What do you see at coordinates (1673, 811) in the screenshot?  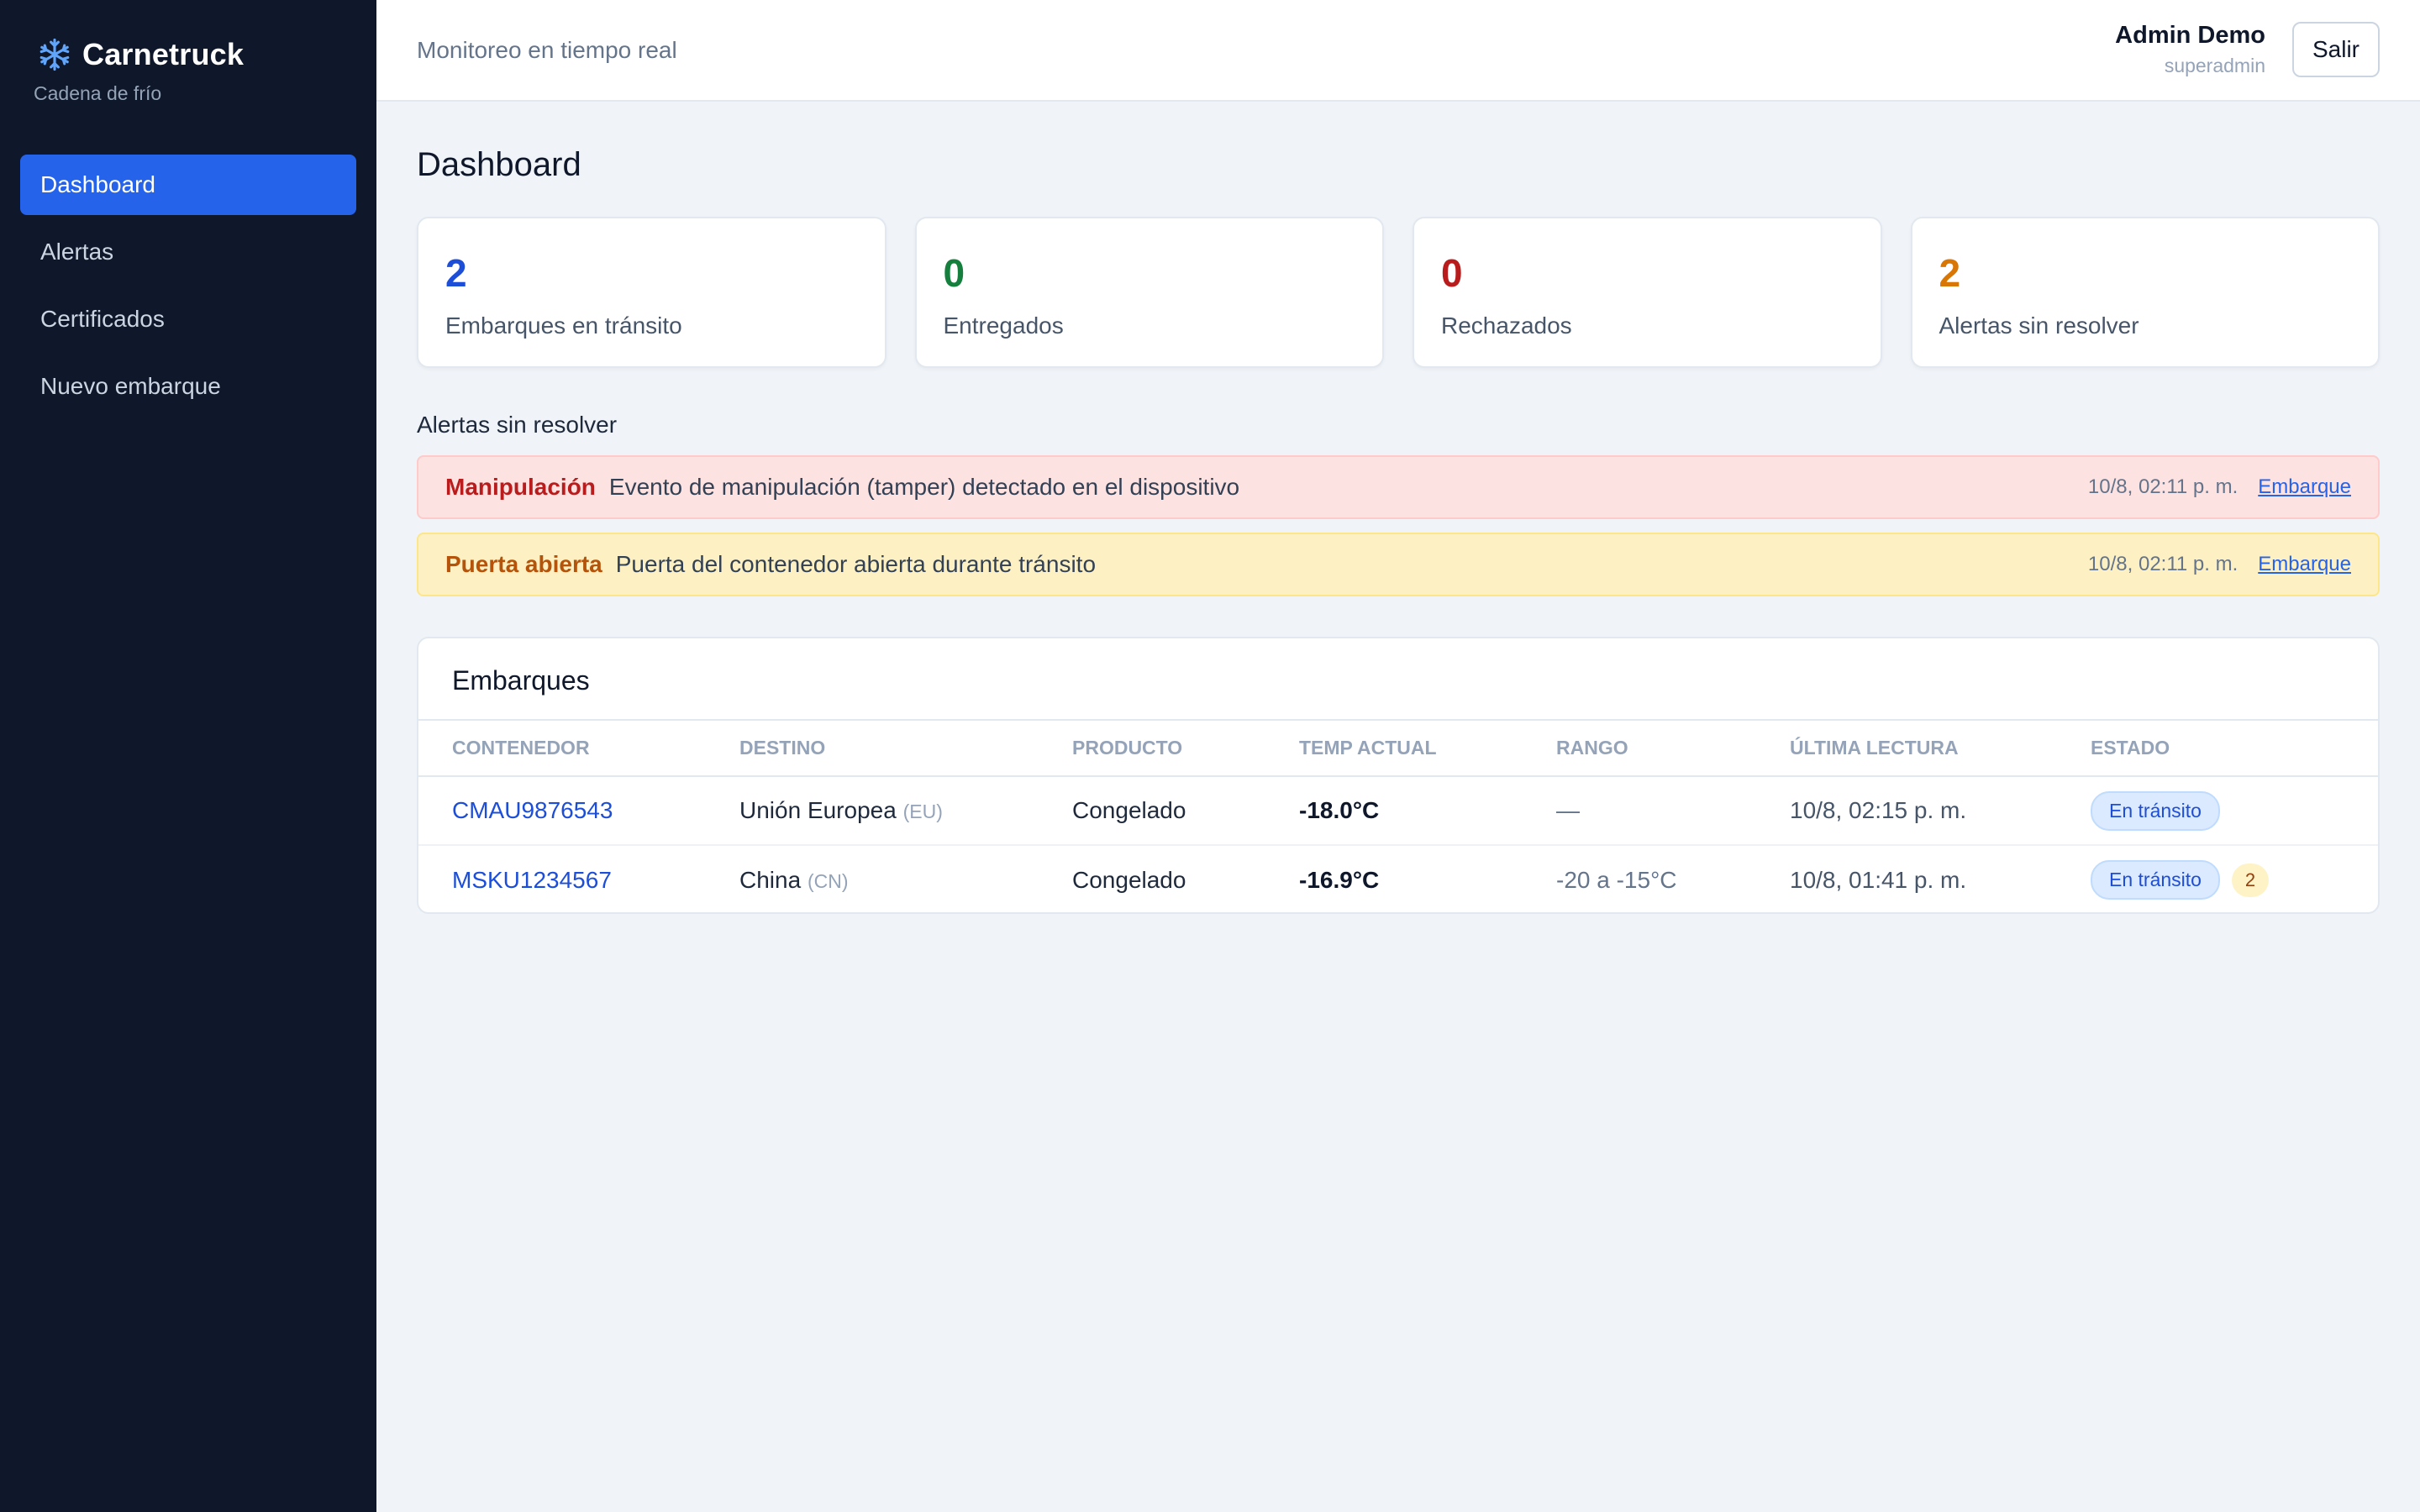 I see `temp-range: —` at bounding box center [1673, 811].